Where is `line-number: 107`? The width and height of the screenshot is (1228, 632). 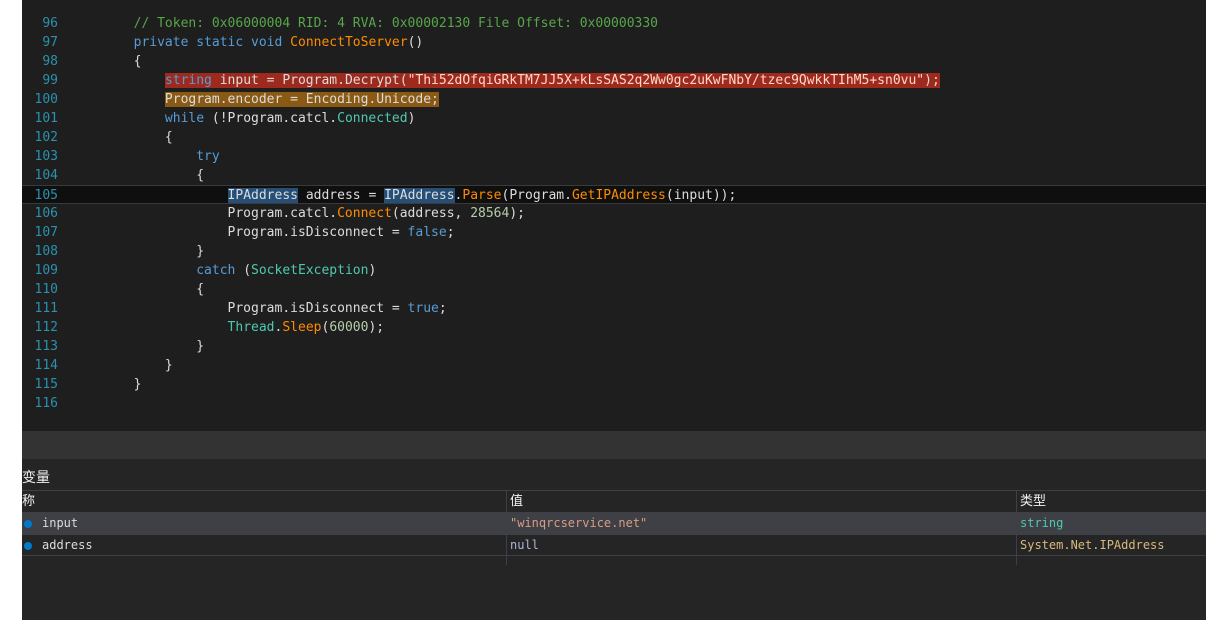
line-number: 107 is located at coordinates (46, 232).